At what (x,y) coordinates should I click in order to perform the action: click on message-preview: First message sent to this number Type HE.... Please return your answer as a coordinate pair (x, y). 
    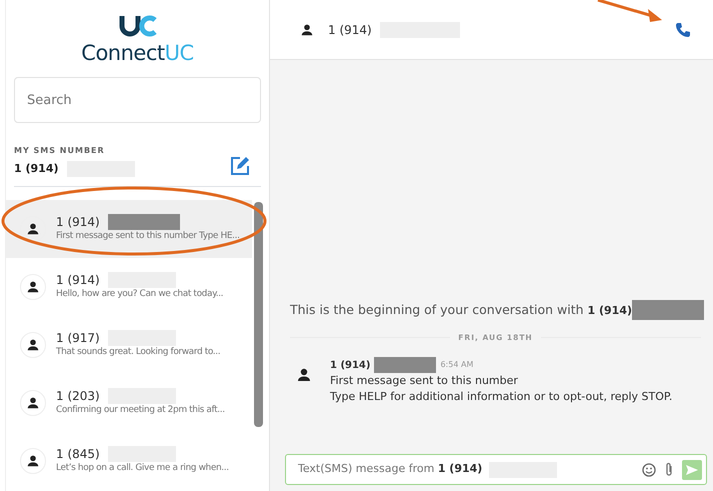
    Looking at the image, I should click on (148, 236).